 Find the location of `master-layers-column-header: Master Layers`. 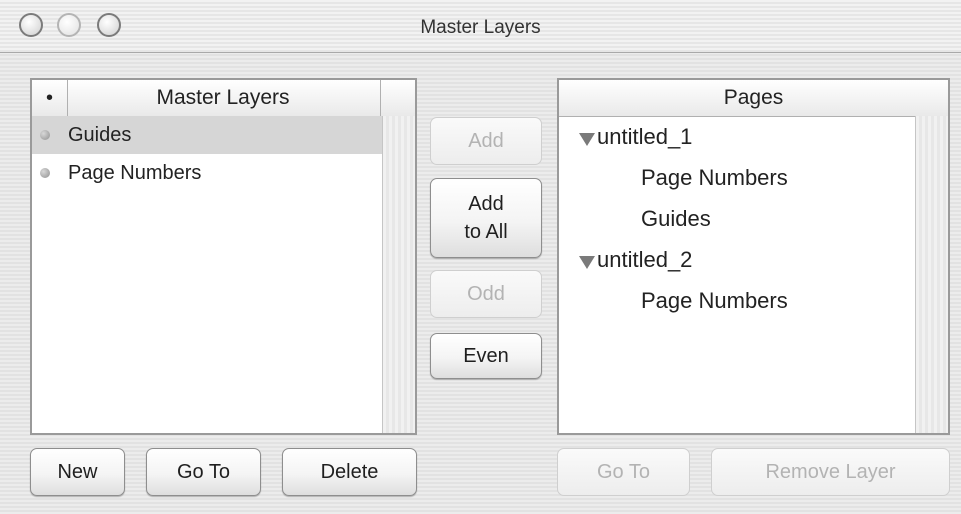

master-layers-column-header: Master Layers is located at coordinates (223, 98).